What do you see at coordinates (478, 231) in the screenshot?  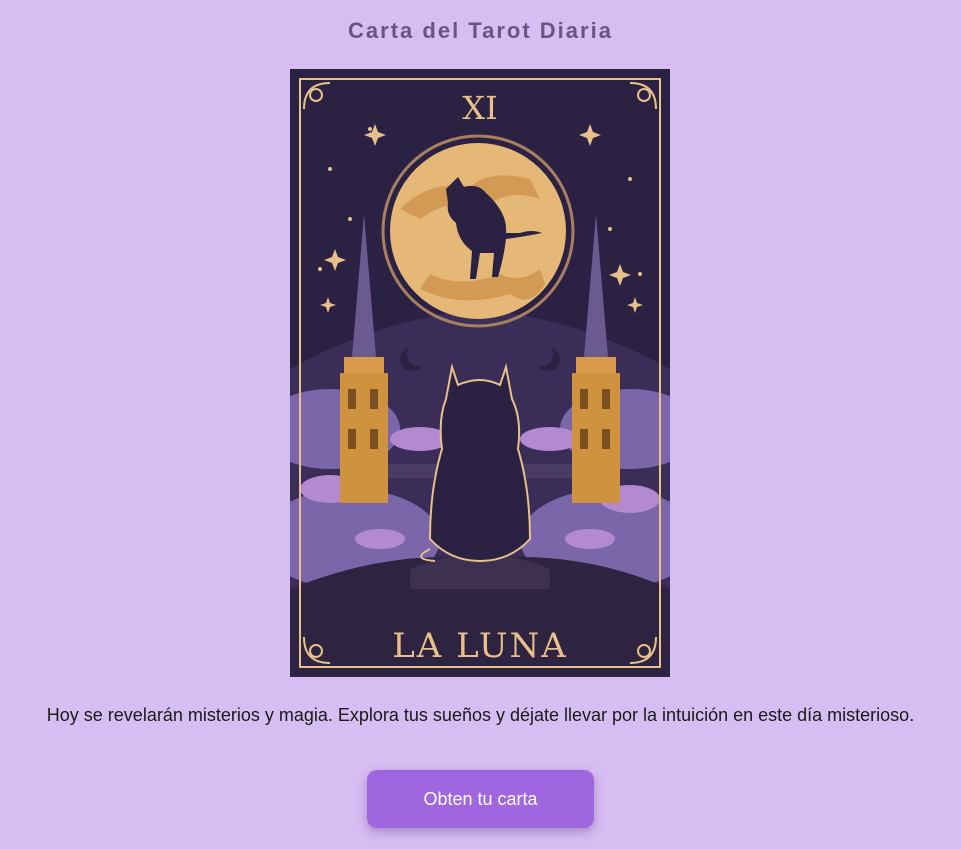 I see `moon-illustration` at bounding box center [478, 231].